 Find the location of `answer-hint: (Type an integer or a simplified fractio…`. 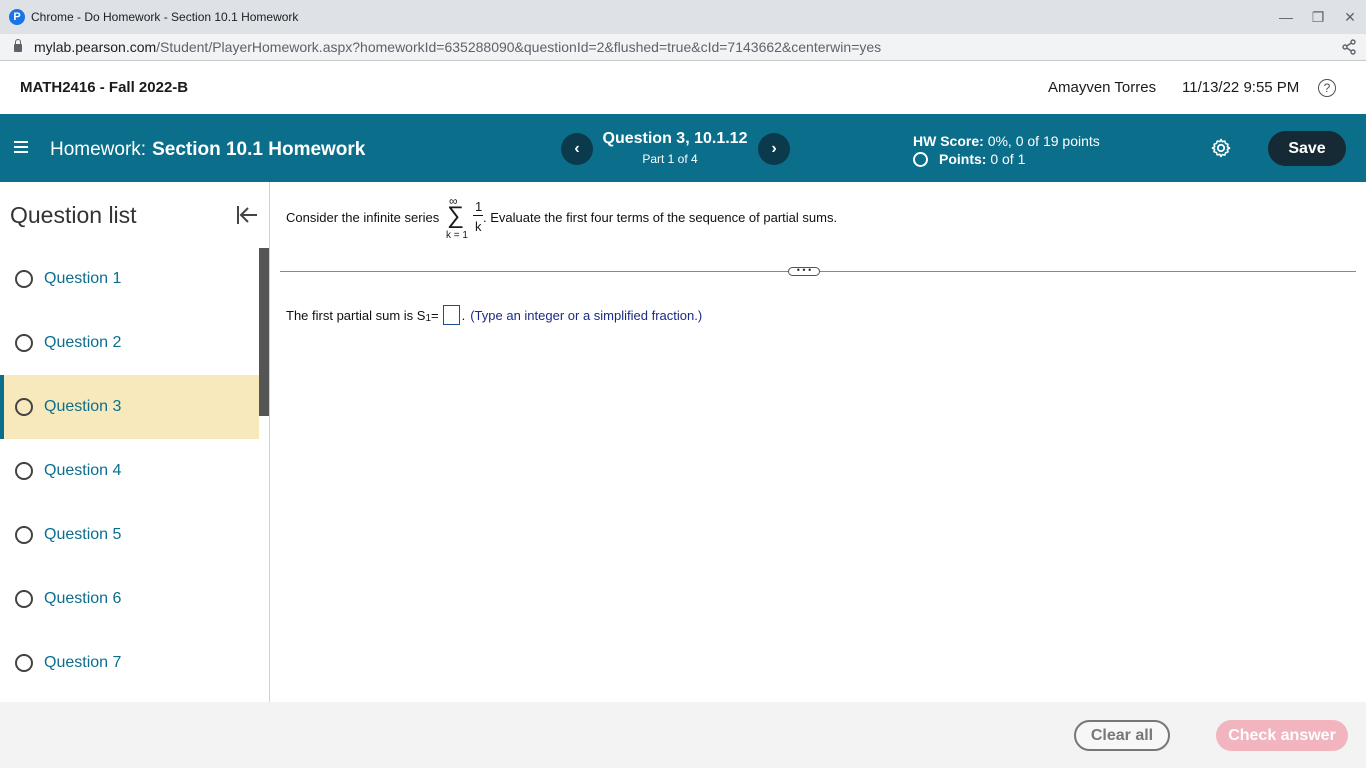

answer-hint: (Type an integer or a simplified fractio… is located at coordinates (586, 315).